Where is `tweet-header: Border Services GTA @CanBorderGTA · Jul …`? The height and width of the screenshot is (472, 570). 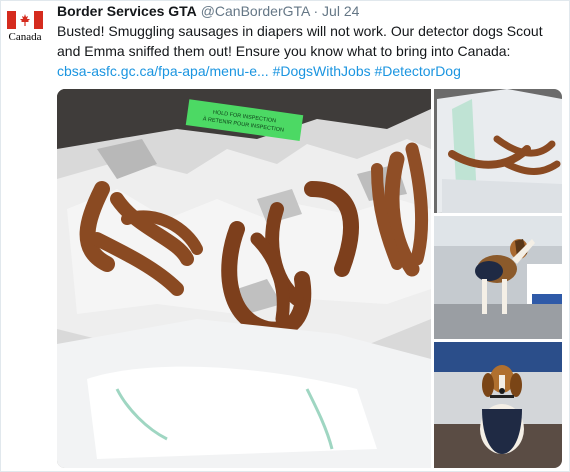
tweet-header: Border Services GTA @CanBorderGTA · Jul … is located at coordinates (208, 11).